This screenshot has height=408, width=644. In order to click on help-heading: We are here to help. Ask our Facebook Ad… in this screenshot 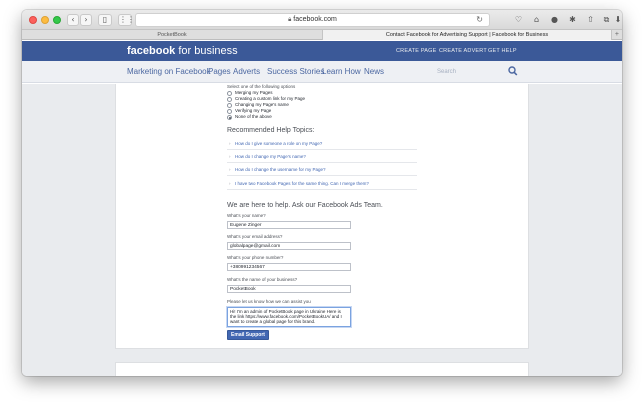, I will do `click(305, 205)`.